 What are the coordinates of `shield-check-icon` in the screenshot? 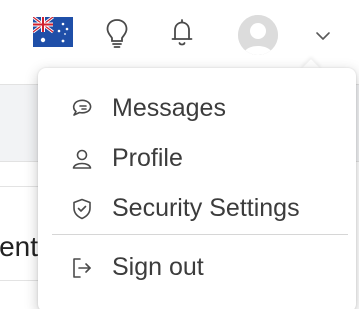 It's located at (82, 209).